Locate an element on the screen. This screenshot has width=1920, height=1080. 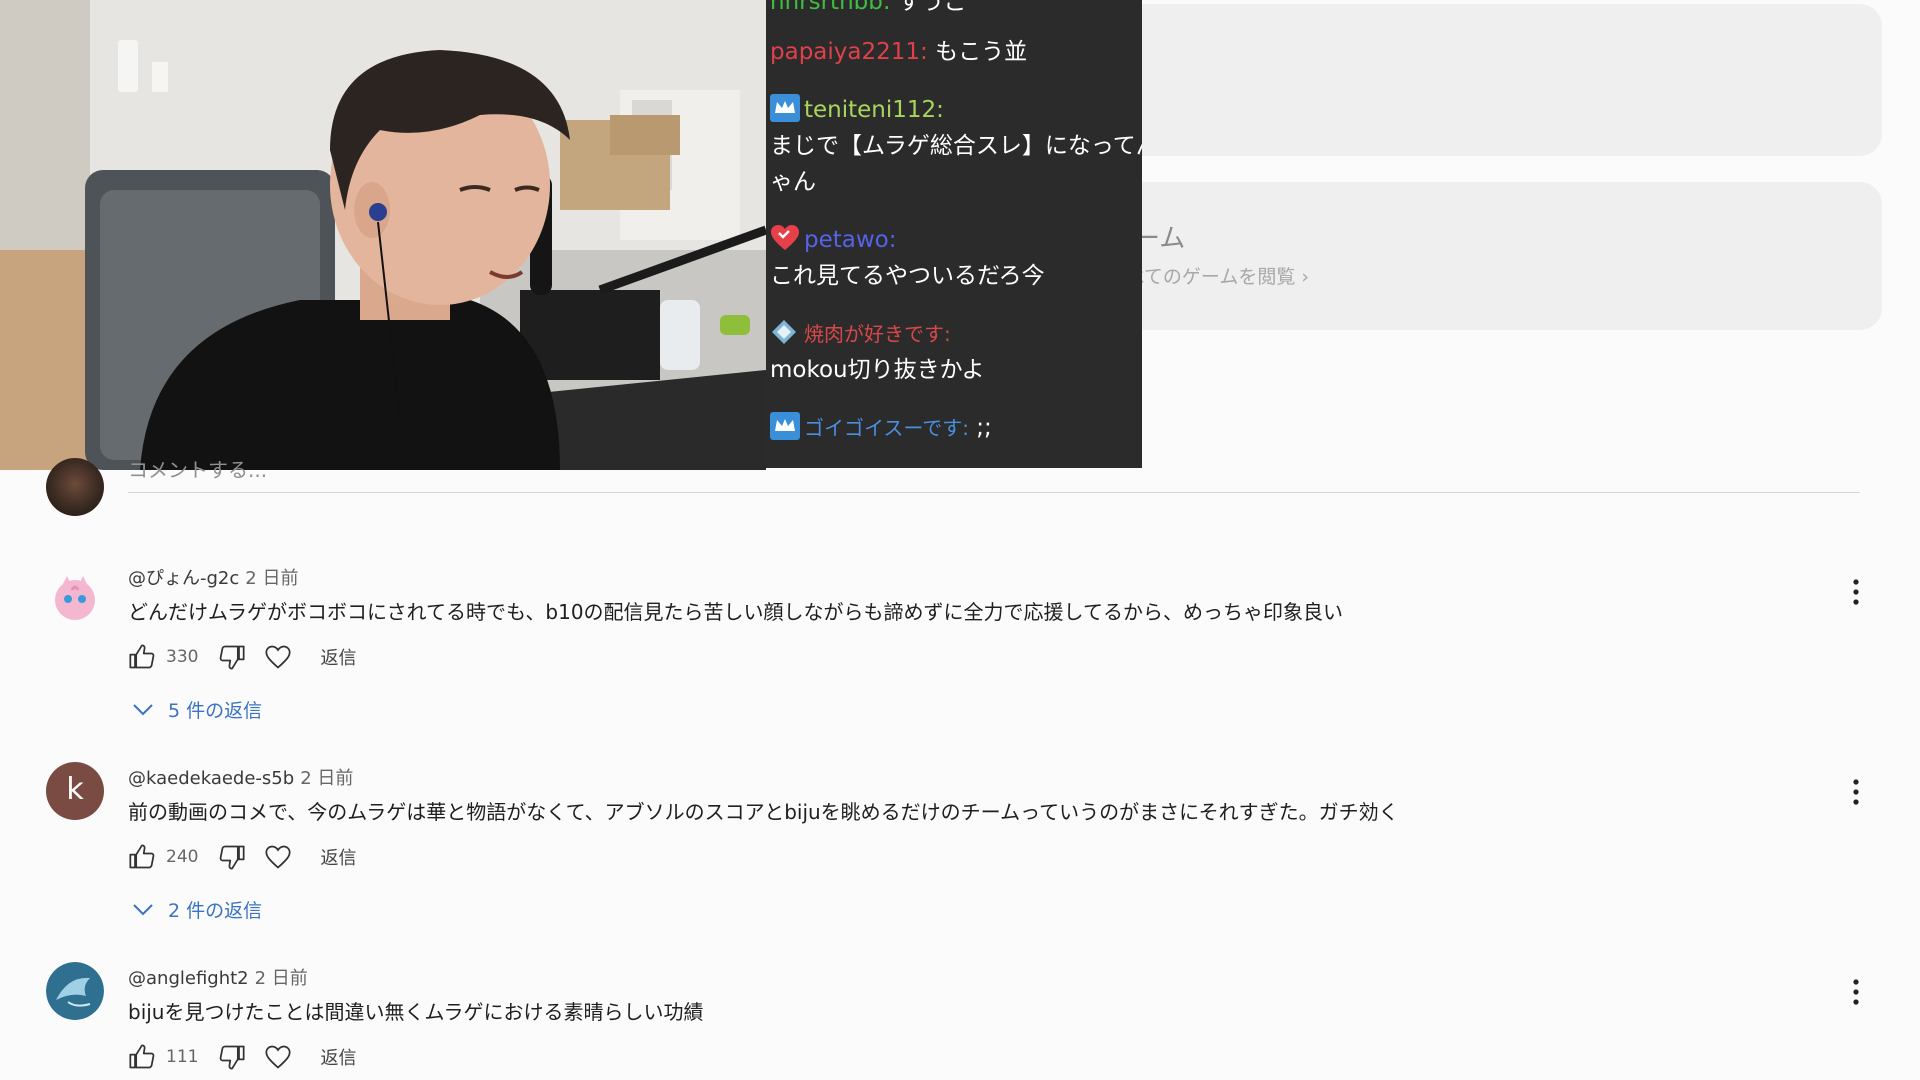
author-handle: @kaedekaede-s5b is located at coordinates (211, 778).